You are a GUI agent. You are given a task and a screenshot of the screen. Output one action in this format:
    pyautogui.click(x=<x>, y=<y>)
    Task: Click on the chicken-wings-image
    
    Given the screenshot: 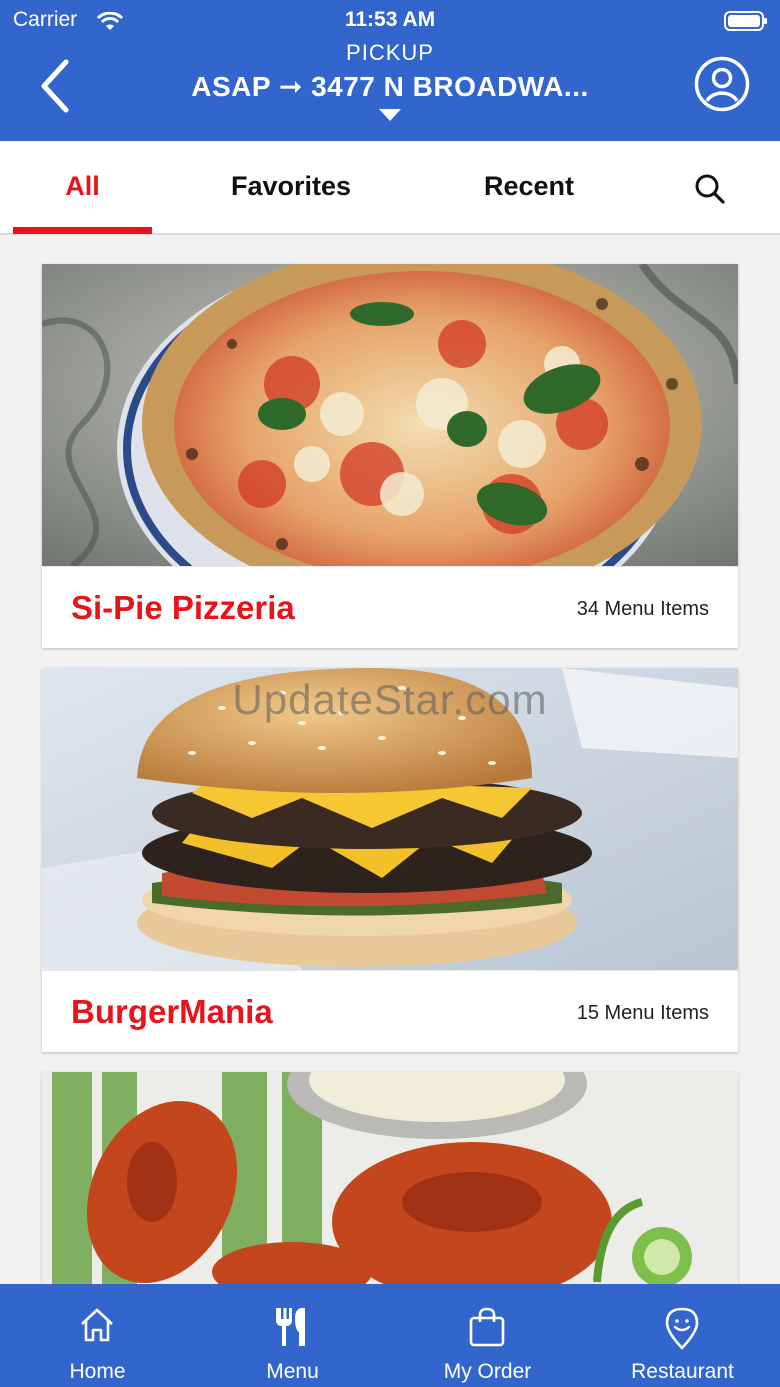 What is the action you would take?
    pyautogui.click(x=390, y=1178)
    